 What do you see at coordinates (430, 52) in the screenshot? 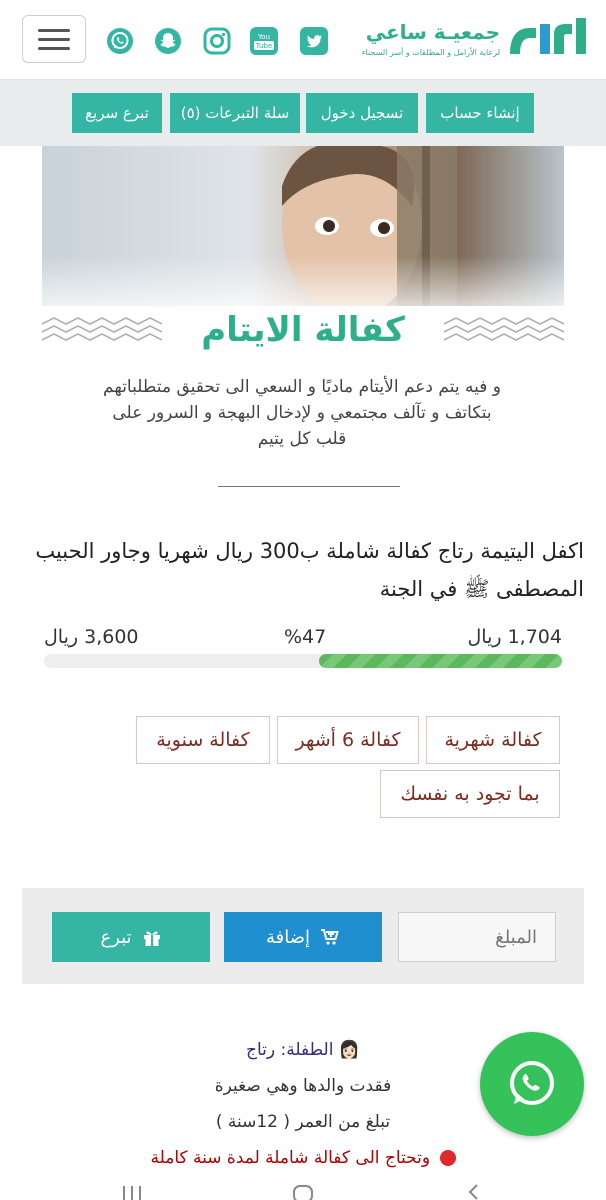
I see `logo-subtitle: لرعاية الأرامل و المطلقات و أسر السجناء` at bounding box center [430, 52].